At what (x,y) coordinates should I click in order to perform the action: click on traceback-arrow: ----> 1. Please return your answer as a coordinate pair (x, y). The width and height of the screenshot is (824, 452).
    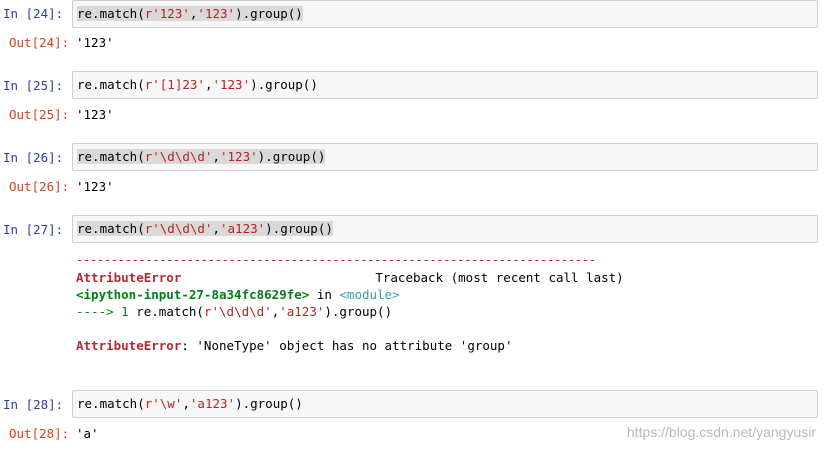
    Looking at the image, I should click on (106, 311).